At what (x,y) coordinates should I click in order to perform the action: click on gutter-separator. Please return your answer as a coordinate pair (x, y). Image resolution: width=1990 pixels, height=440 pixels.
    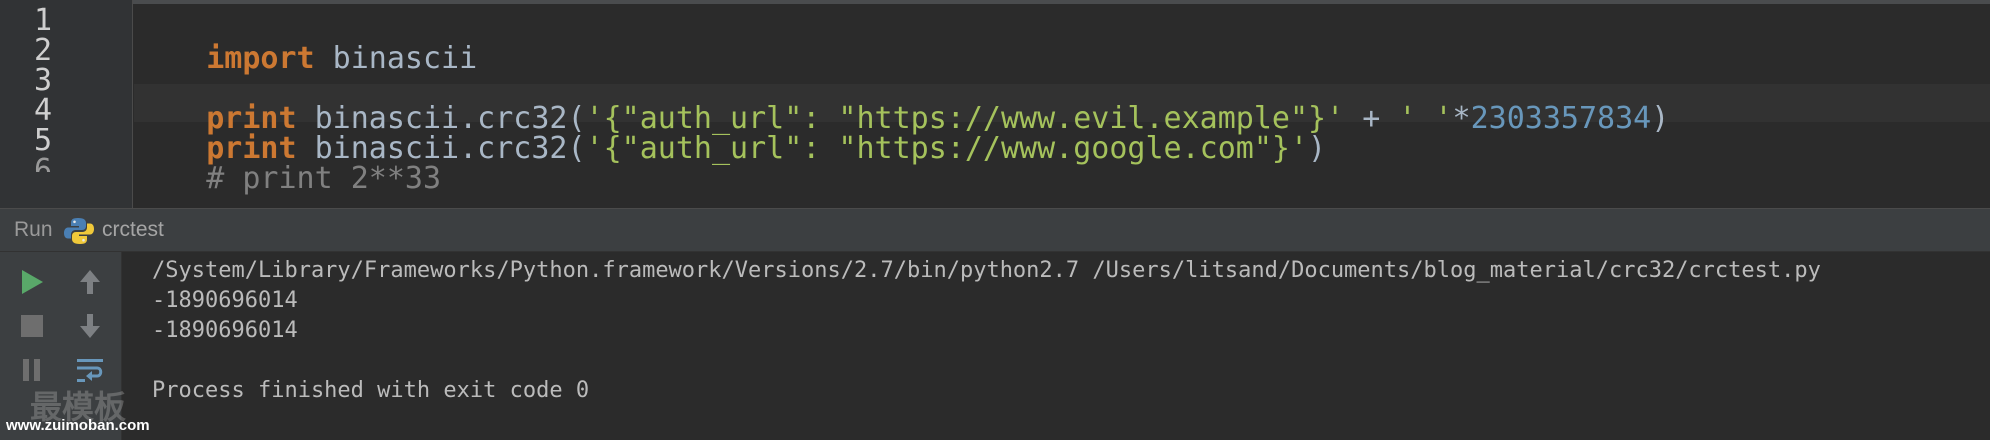
    Looking at the image, I should click on (132, 104).